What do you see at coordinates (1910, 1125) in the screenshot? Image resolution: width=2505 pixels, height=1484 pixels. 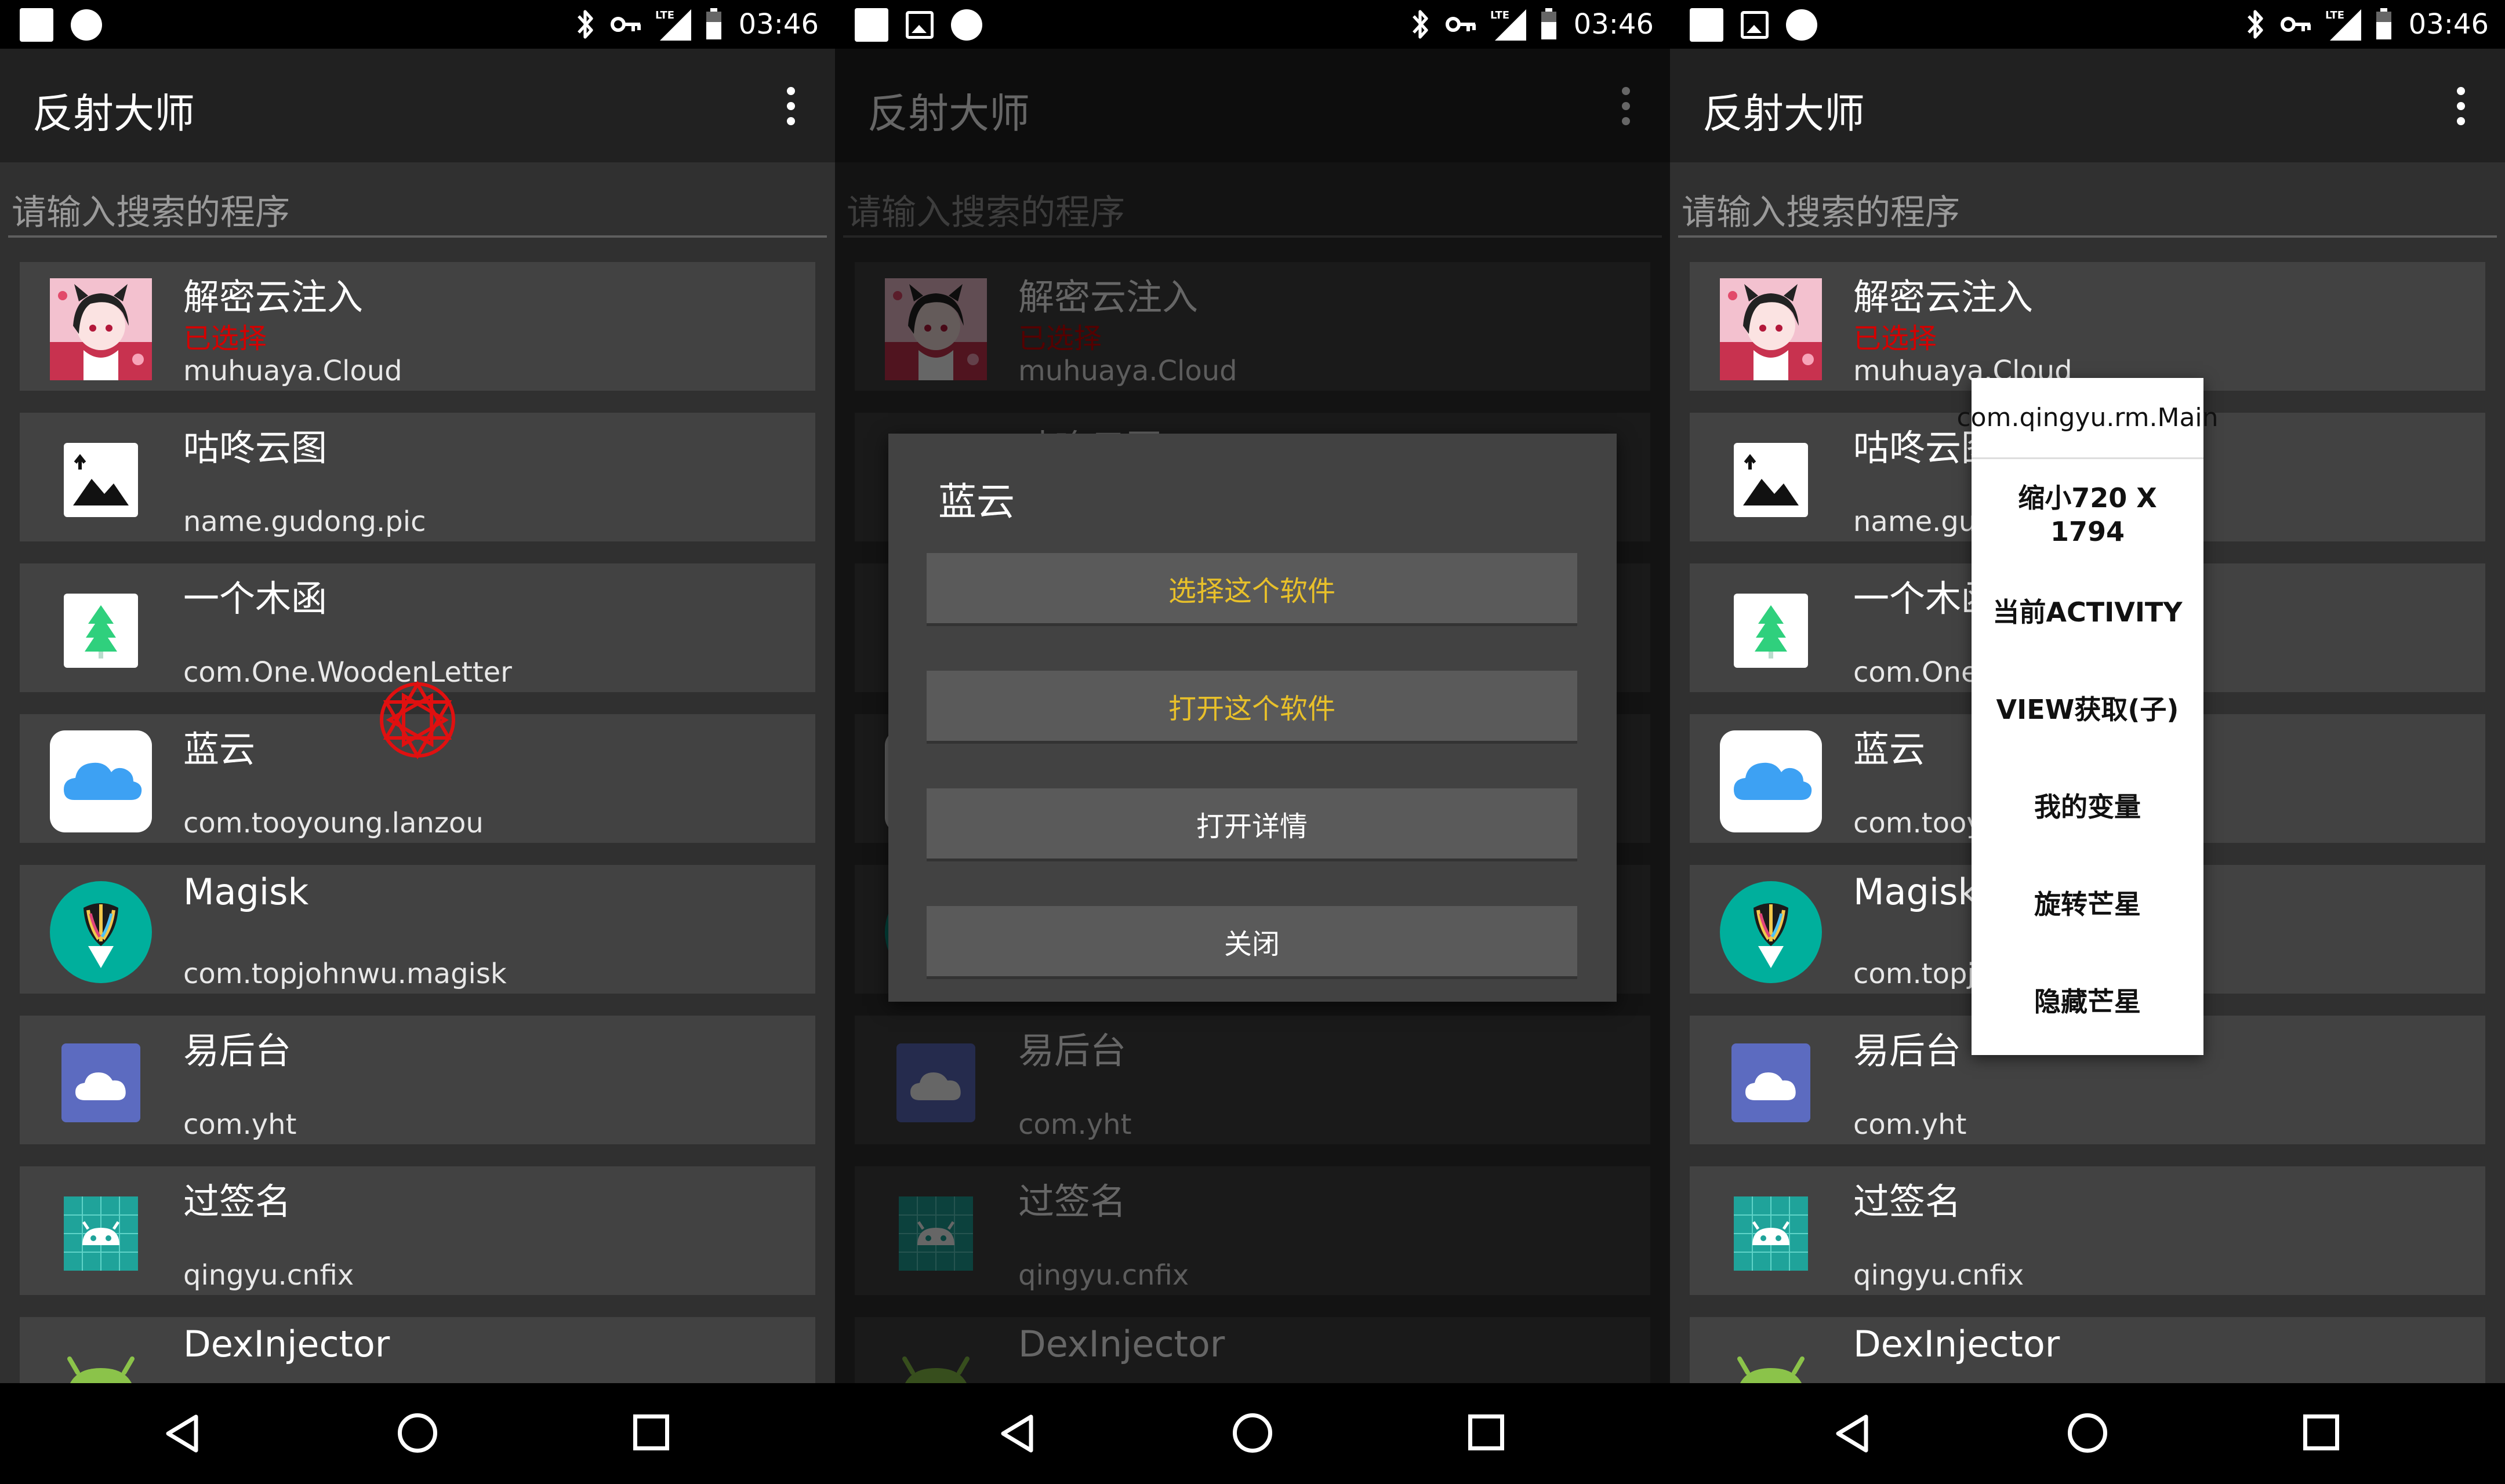 I see `app-package: com.yht` at bounding box center [1910, 1125].